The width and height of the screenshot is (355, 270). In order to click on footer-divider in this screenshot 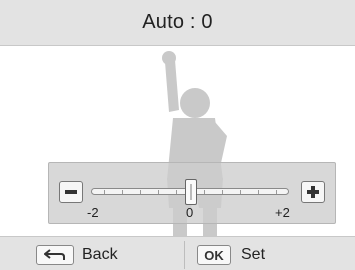, I will do `click(184, 255)`.